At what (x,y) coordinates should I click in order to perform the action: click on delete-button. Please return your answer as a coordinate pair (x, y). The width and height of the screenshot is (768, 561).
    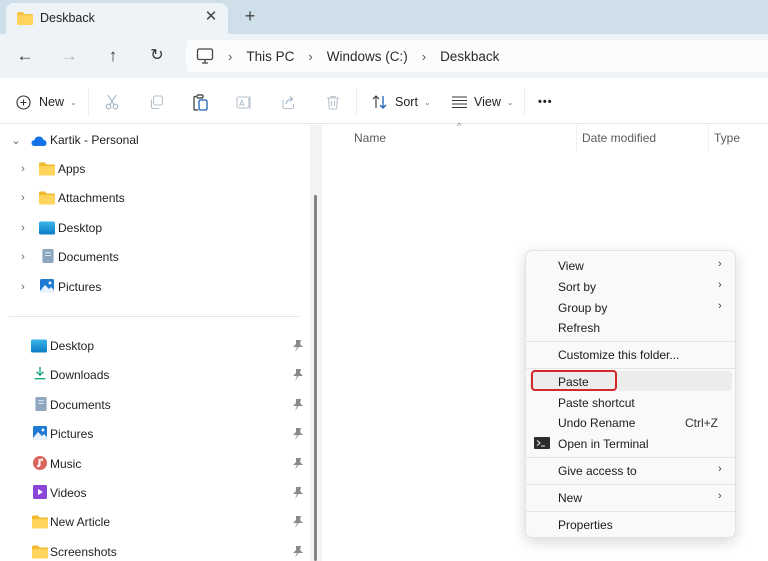
    Looking at the image, I should click on (333, 102).